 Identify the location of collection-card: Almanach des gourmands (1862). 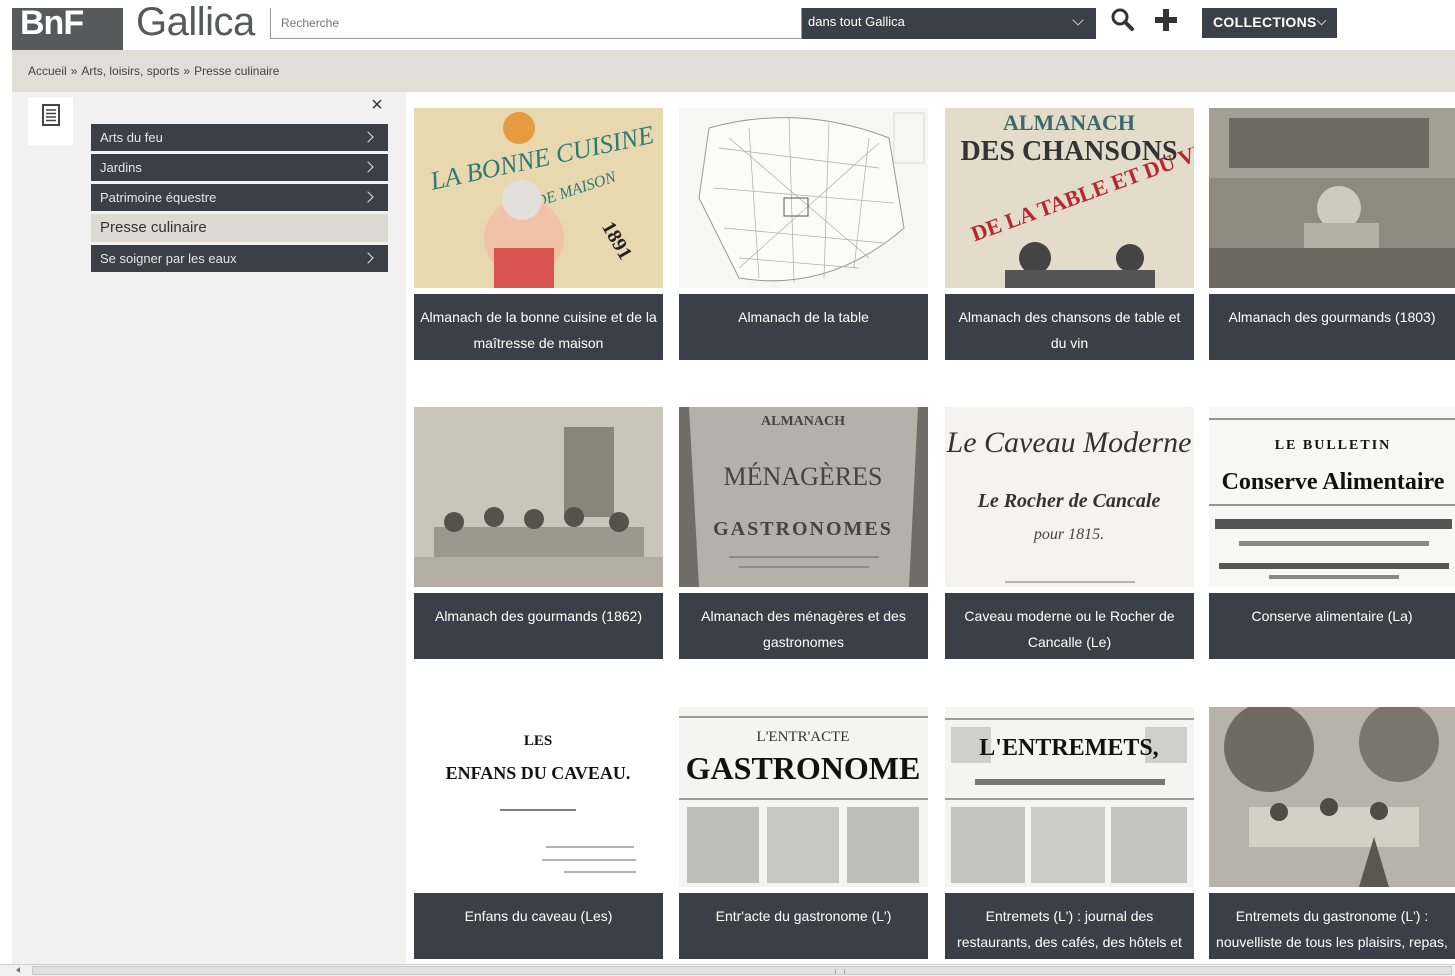
(538, 533).